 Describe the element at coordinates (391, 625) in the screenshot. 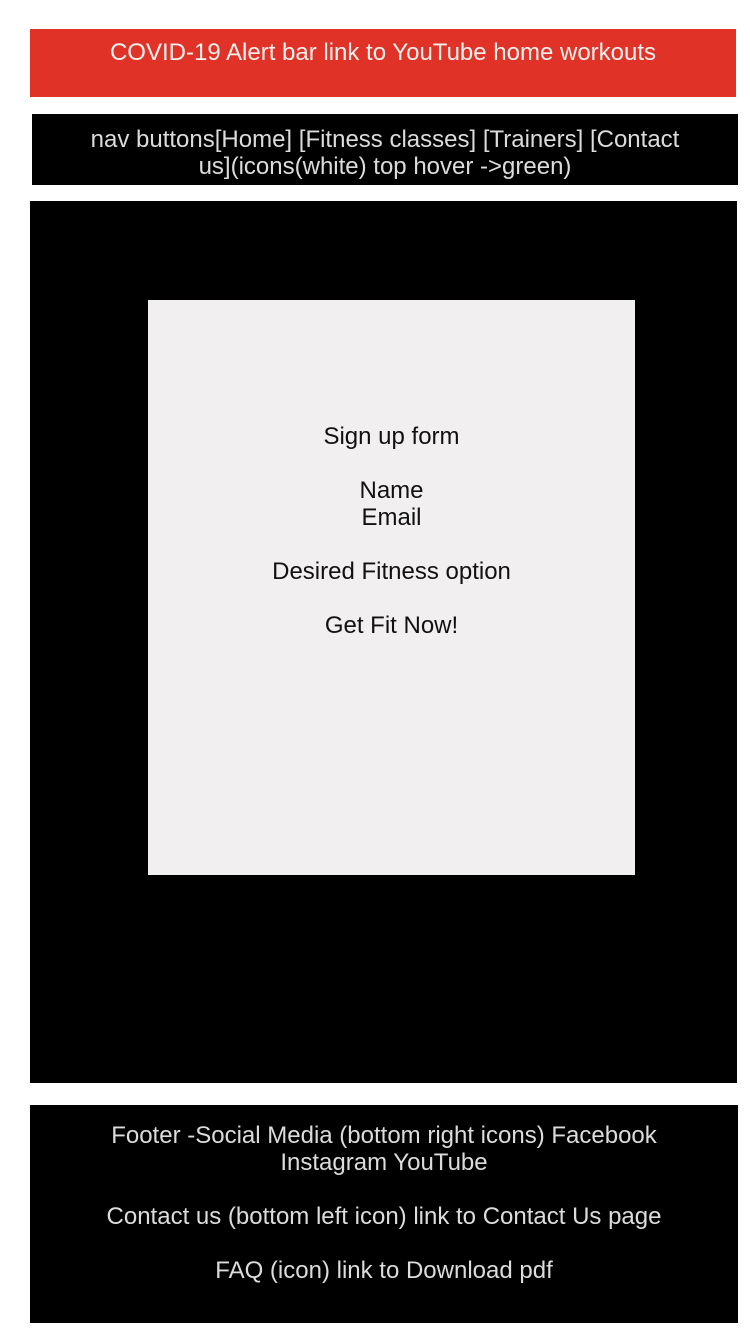

I see `get-fit-now-button: Get Fit Now!` at that location.